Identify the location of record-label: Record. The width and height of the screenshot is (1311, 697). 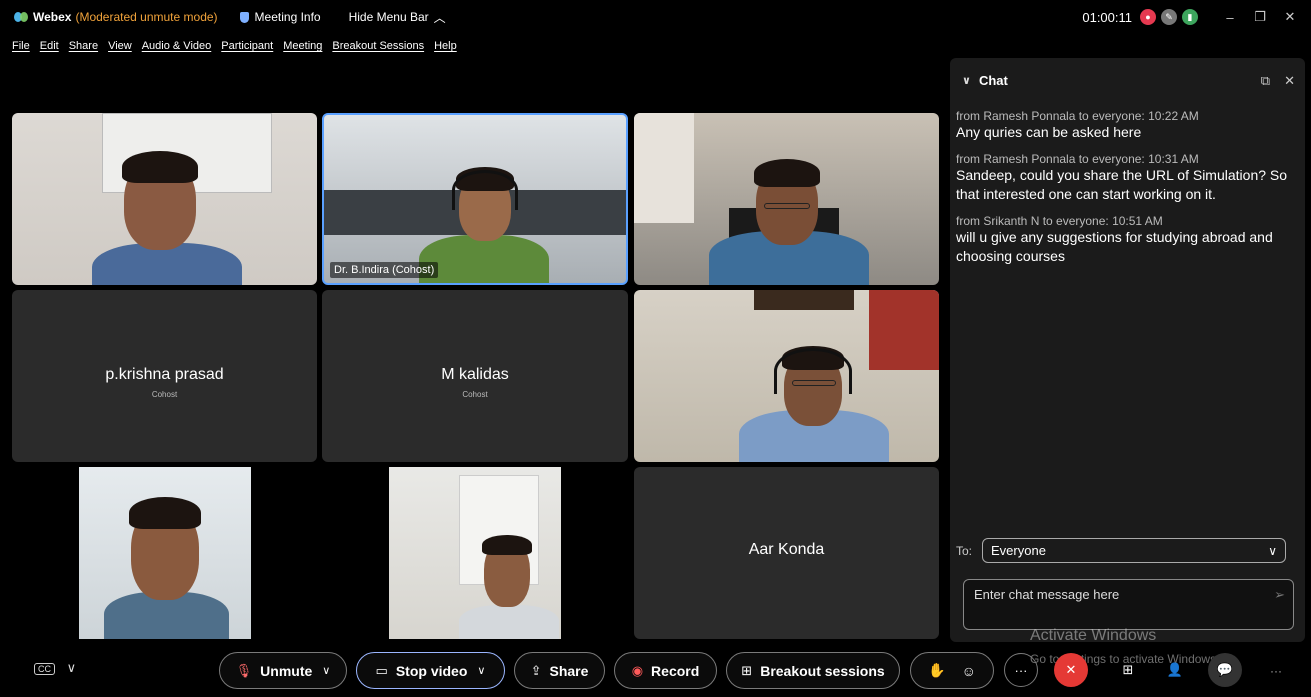
(675, 670).